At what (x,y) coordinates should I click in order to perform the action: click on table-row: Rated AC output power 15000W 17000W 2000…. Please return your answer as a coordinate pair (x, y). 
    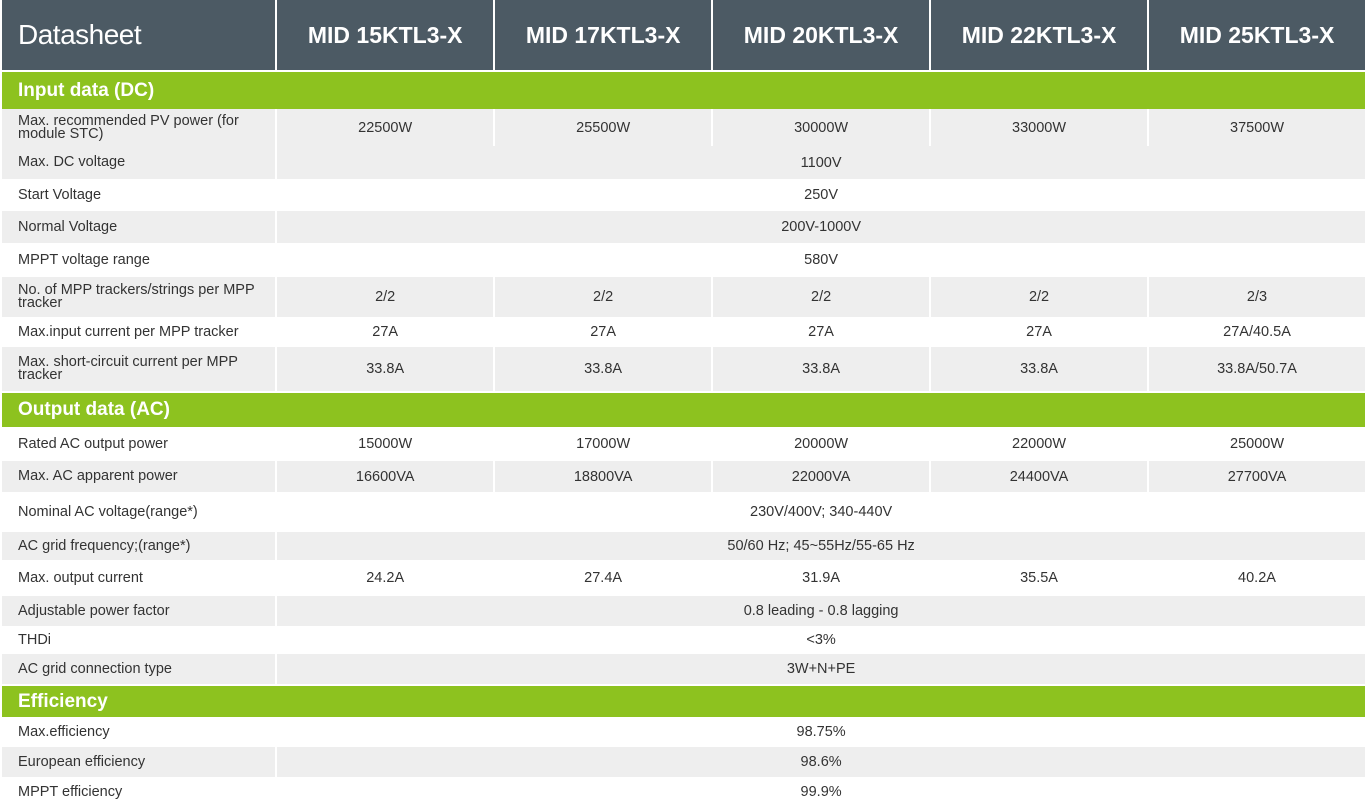
    Looking at the image, I should click on (683, 444).